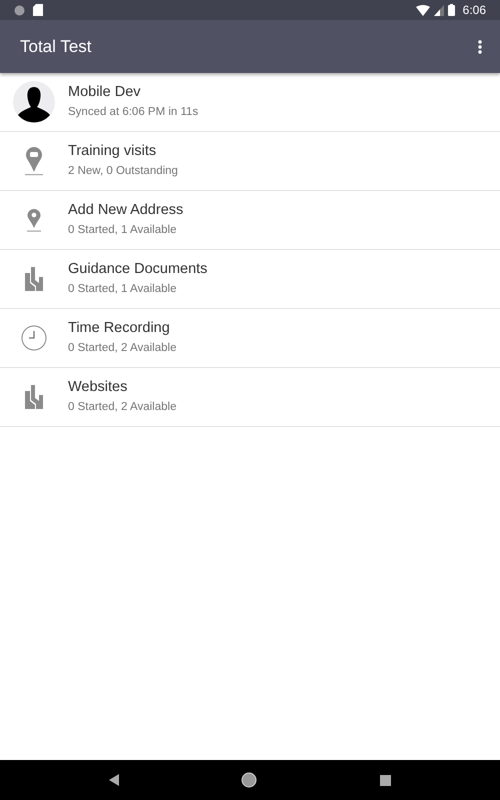 The height and width of the screenshot is (800, 500). What do you see at coordinates (113, 152) in the screenshot?
I see `item-title: Training visits` at bounding box center [113, 152].